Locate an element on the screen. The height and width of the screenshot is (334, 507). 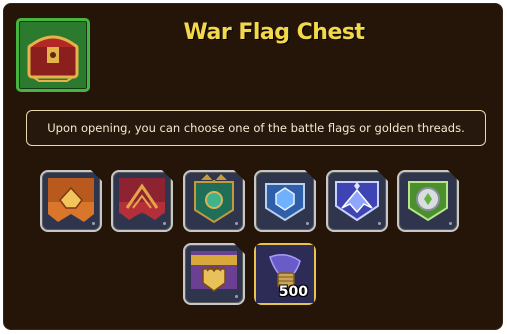
battle-flag-emerald is located at coordinates (214, 201).